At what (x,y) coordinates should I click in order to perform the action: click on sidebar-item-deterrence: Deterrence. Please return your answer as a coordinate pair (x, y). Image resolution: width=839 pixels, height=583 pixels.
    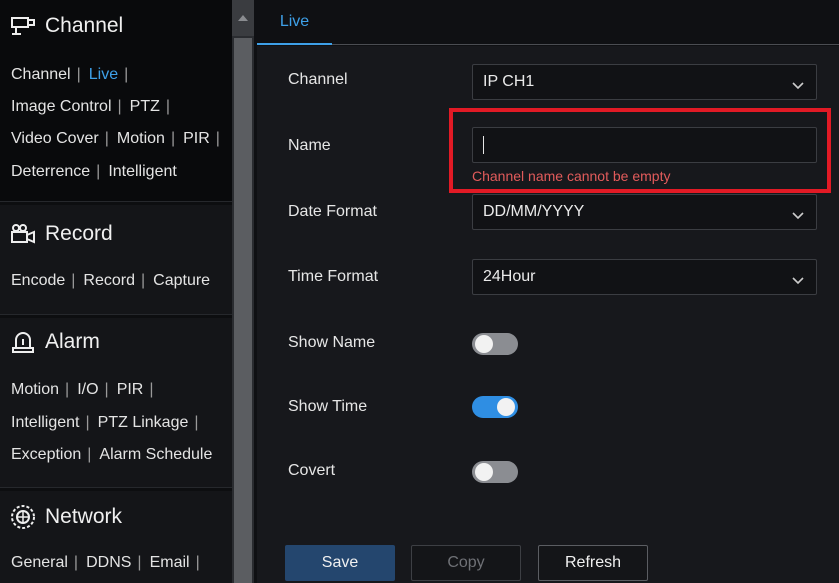
    Looking at the image, I should click on (50, 171).